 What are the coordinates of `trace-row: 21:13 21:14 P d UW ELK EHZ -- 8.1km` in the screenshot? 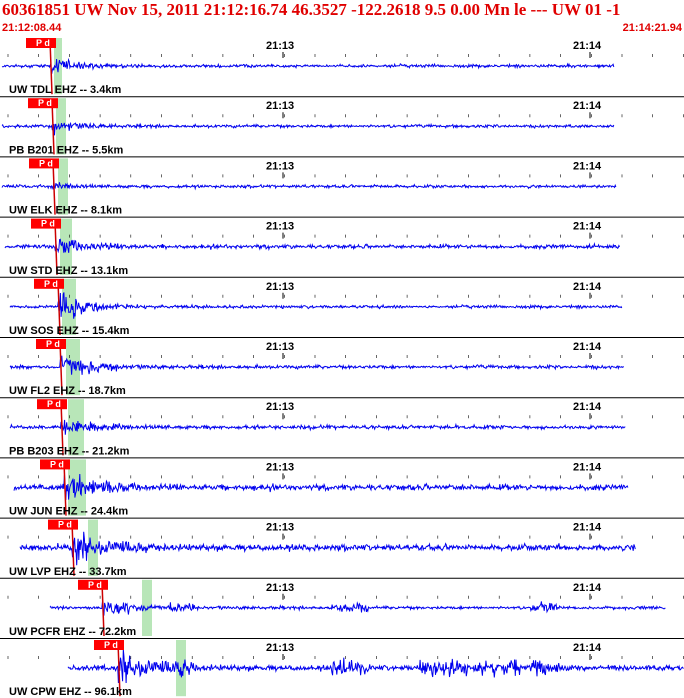 It's located at (342, 186).